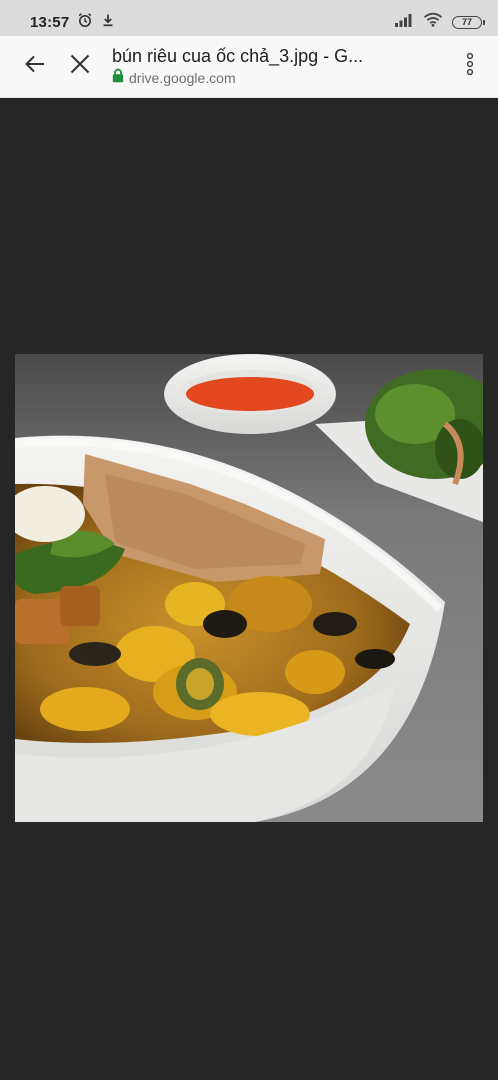 Image resolution: width=498 pixels, height=1080 pixels. What do you see at coordinates (96, 22) in the screenshot?
I see `status-left-icons` at bounding box center [96, 22].